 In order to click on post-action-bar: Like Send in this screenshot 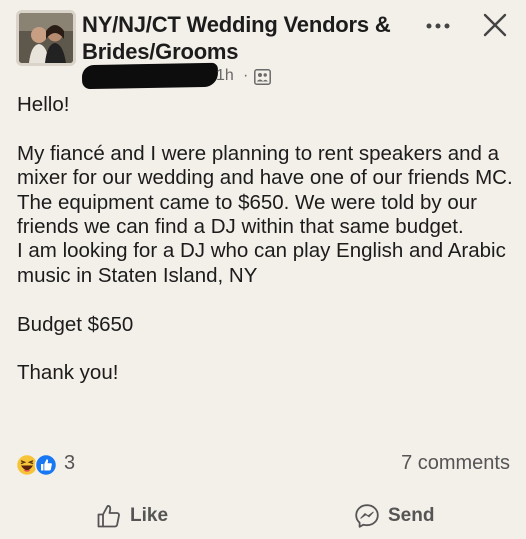, I will do `click(263, 517)`.